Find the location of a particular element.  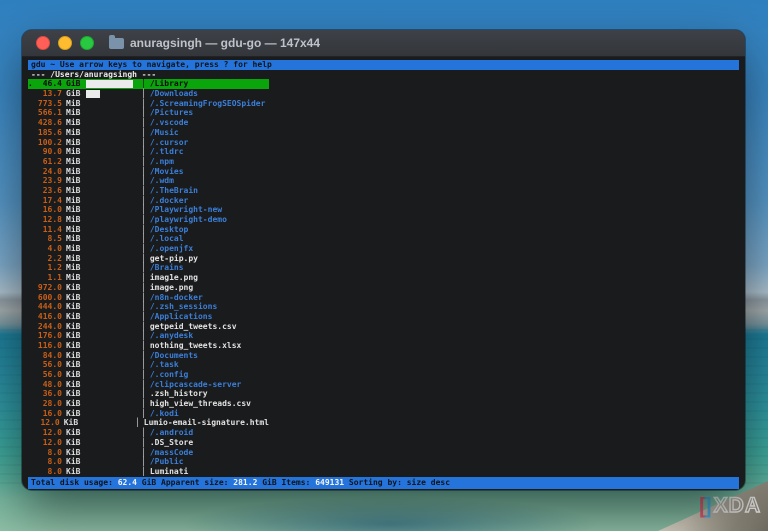

list-item: 11.4 MiB │/Desktop is located at coordinates (148, 230).